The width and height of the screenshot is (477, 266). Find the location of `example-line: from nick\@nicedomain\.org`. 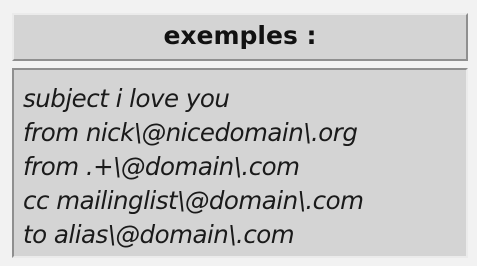

example-line: from nick\@nicedomain\.org is located at coordinates (190, 132).